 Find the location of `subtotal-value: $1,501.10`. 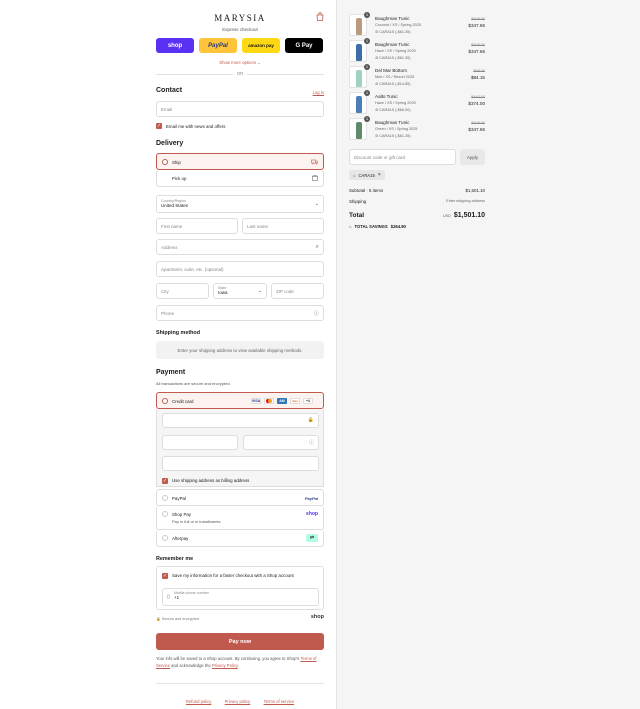

subtotal-value: $1,501.10 is located at coordinates (475, 190).